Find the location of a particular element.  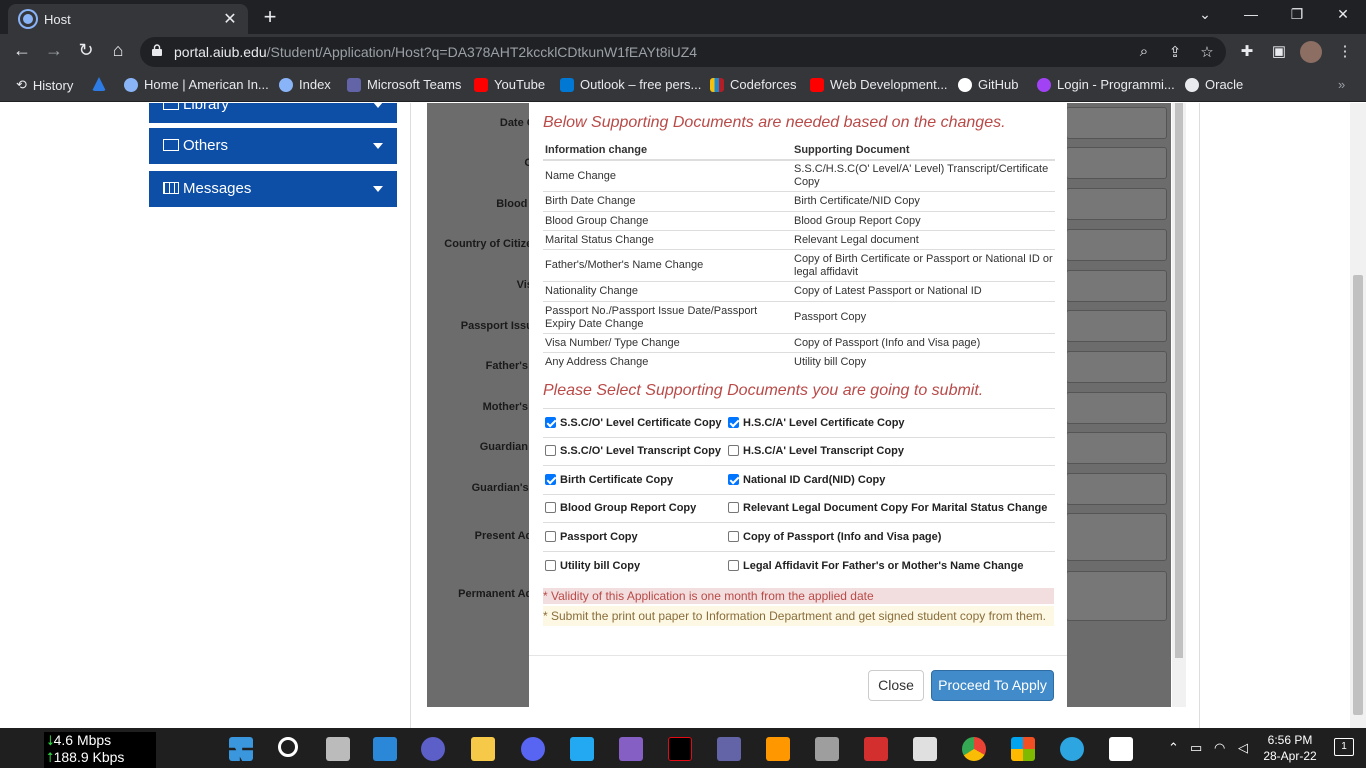

bookmark-history: ⟲ History is located at coordinates (44, 85).